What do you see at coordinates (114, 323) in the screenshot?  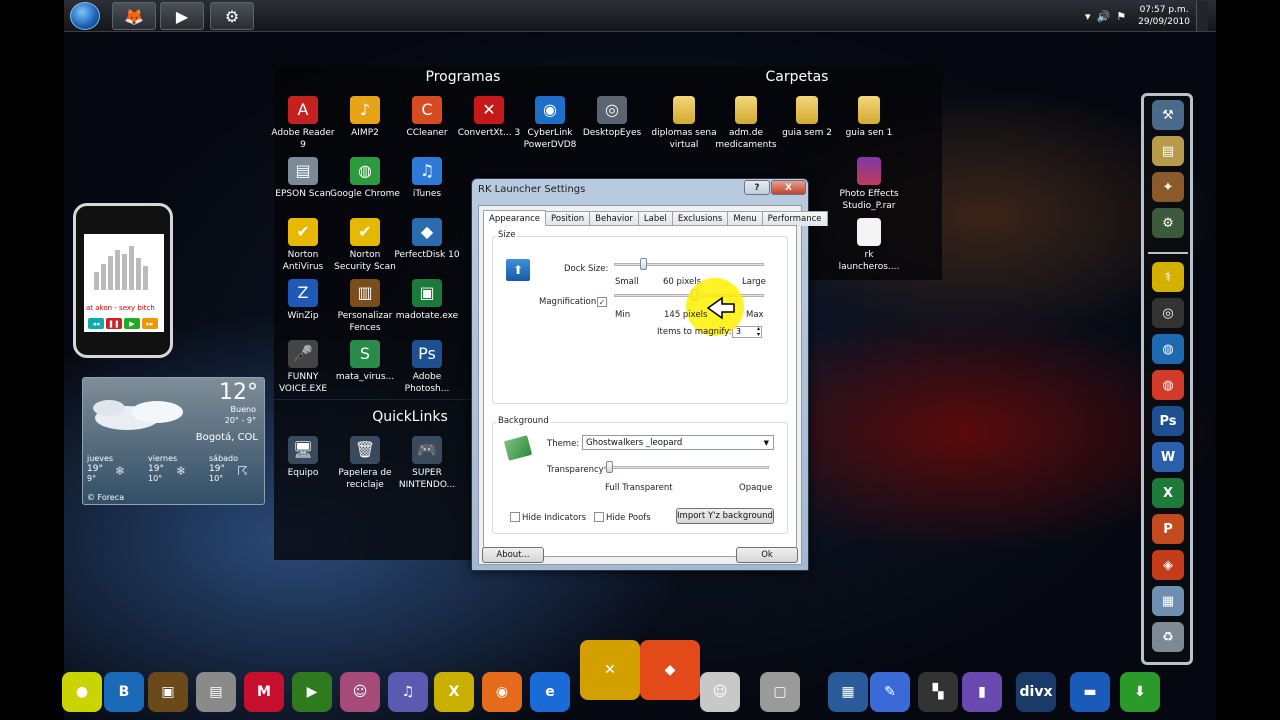 I see `pause-button: ❚❚` at bounding box center [114, 323].